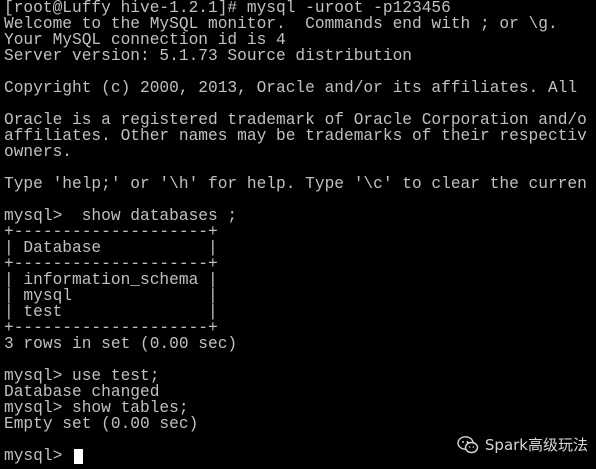  I want to click on terminal-line: 3 rows in set (0.00 sec), so click(121, 344).